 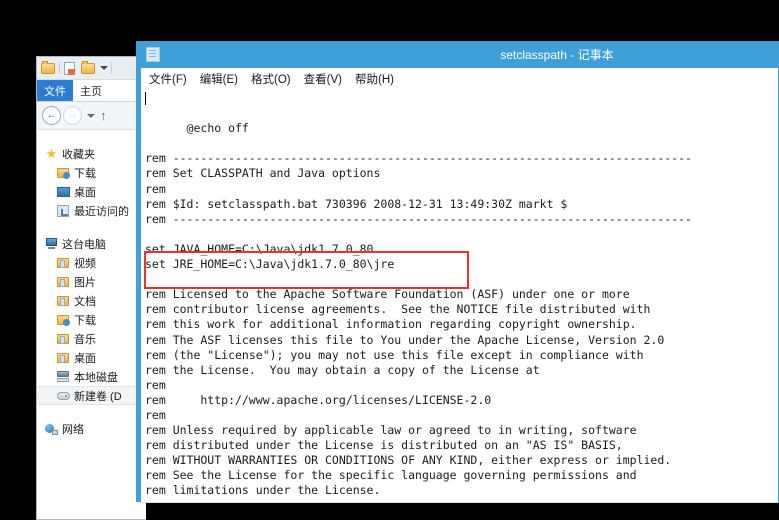 I want to click on tree-item-favorites: ★ 收藏夹, so click(x=91, y=153).